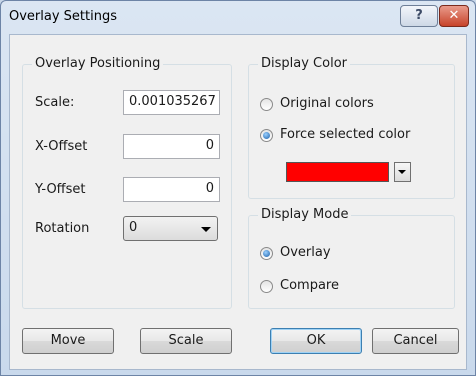 The width and height of the screenshot is (476, 376). I want to click on compare-radio, so click(266, 286).